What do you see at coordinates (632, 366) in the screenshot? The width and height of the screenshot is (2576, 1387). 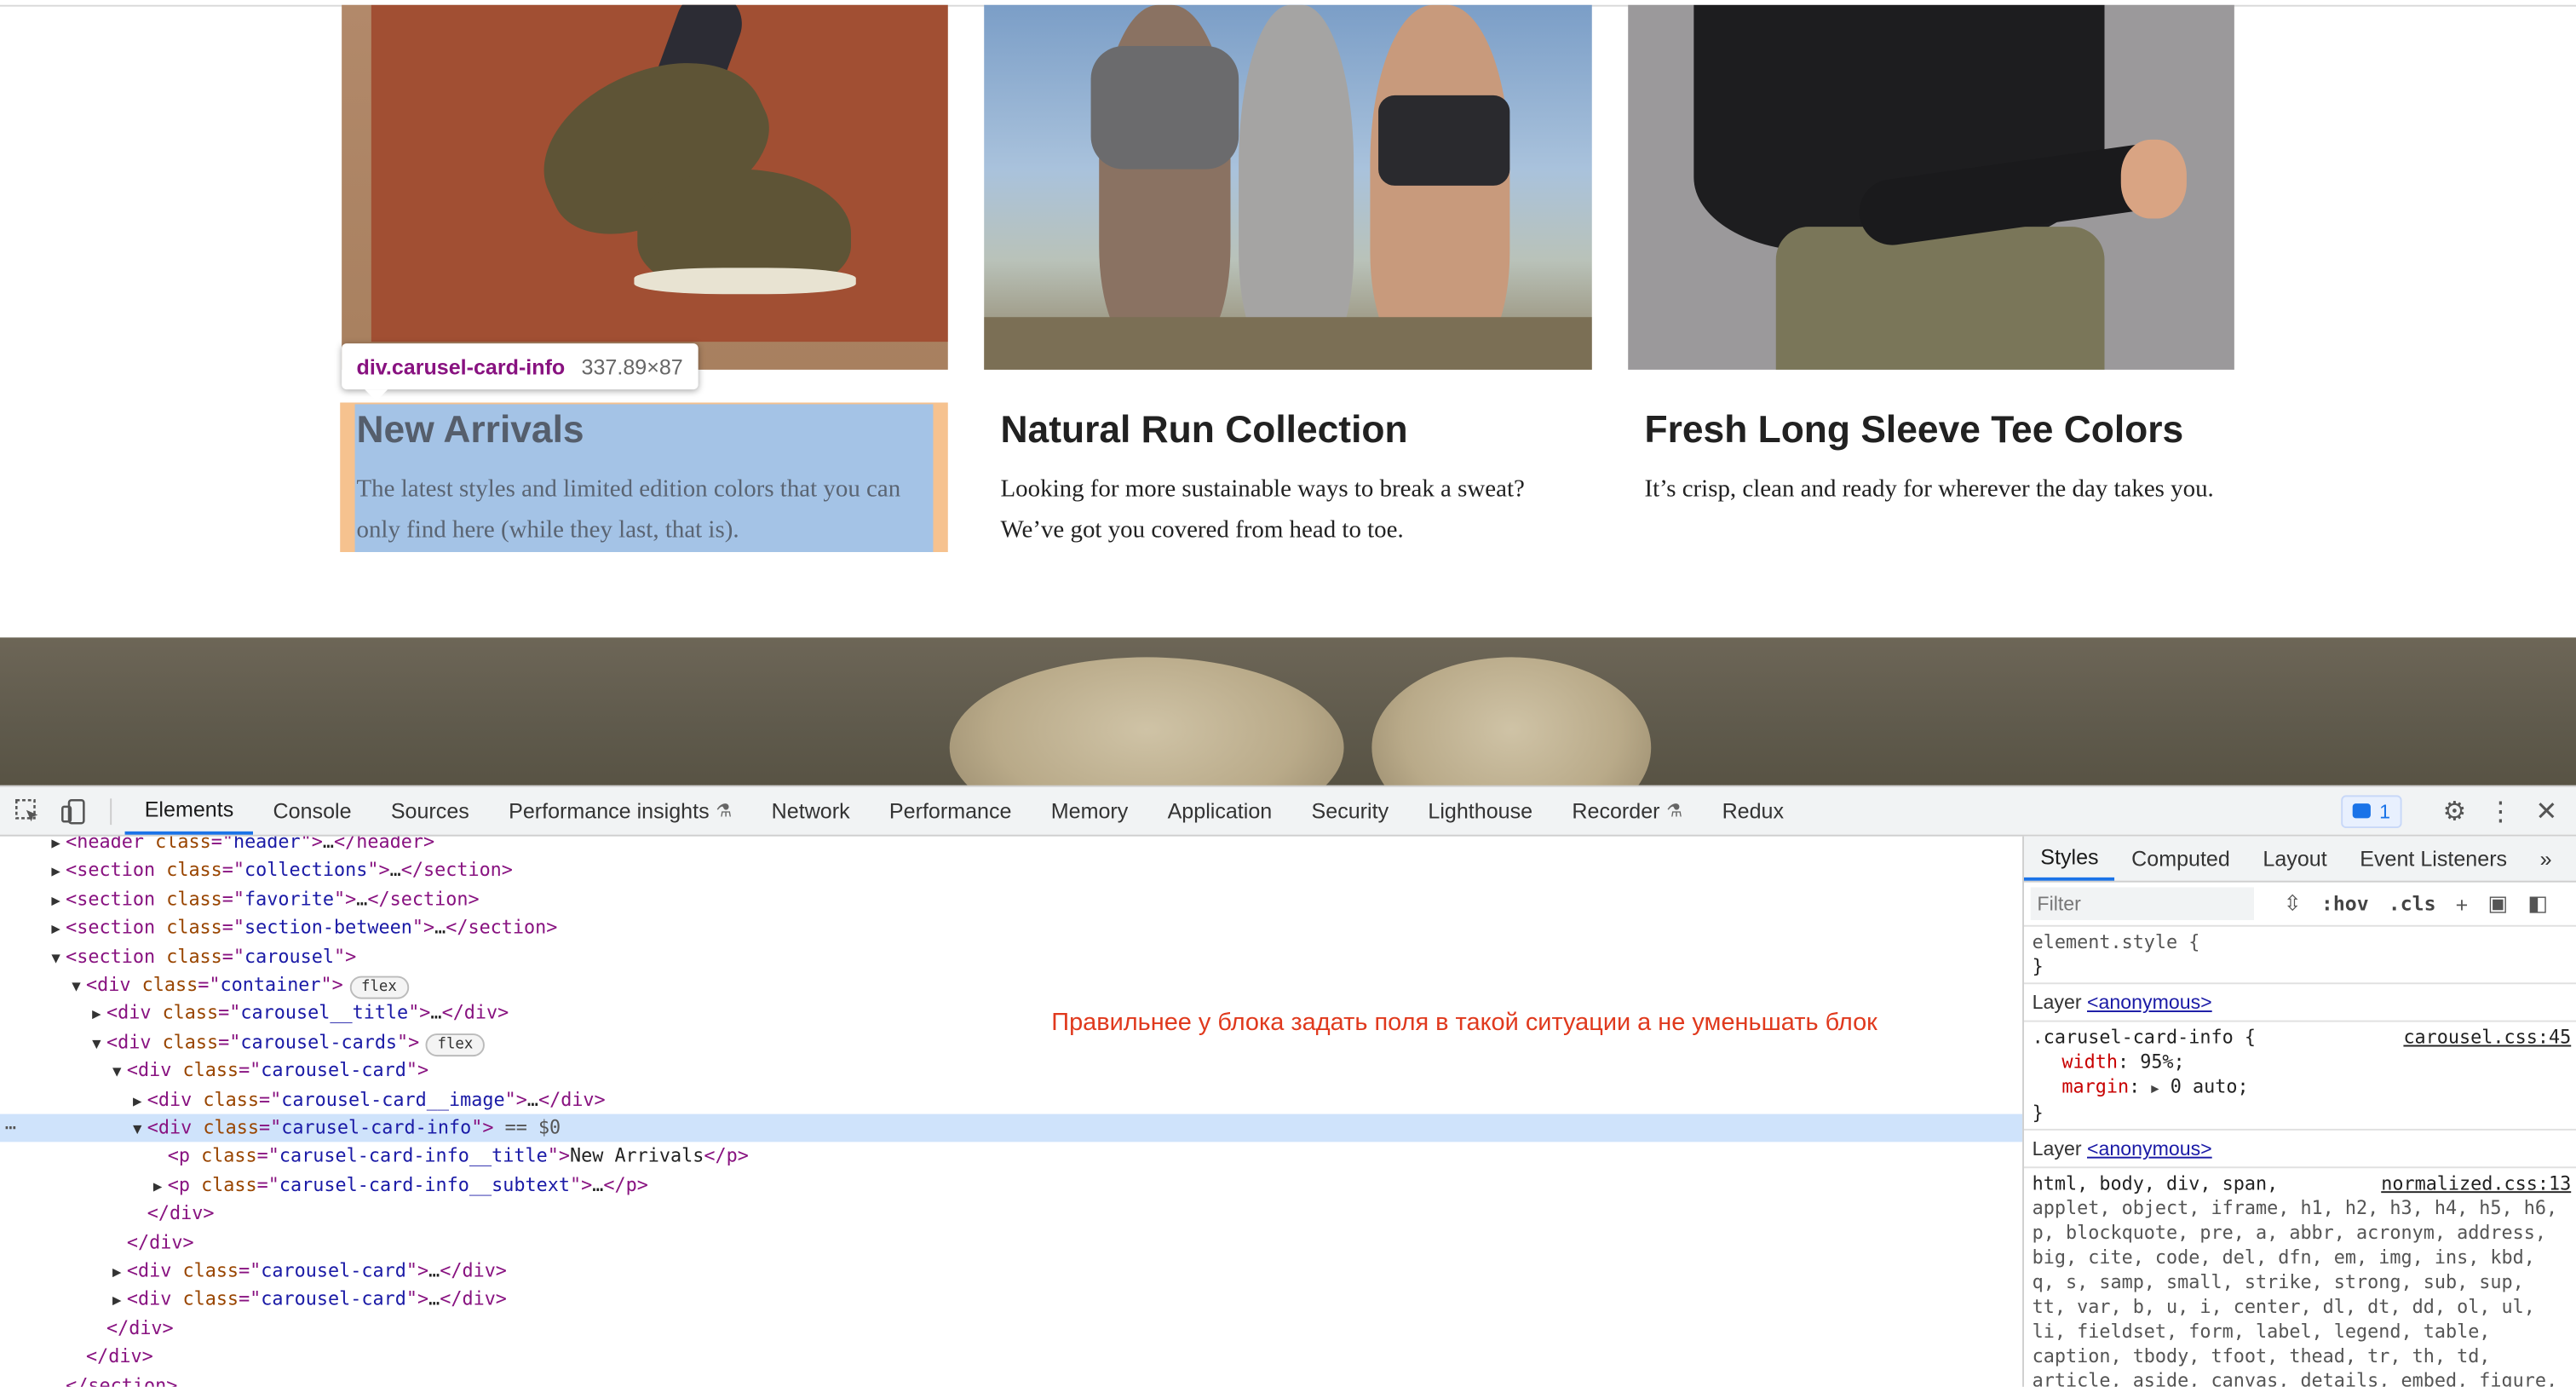 I see `tooltip-dimensions: 337.89×87` at bounding box center [632, 366].